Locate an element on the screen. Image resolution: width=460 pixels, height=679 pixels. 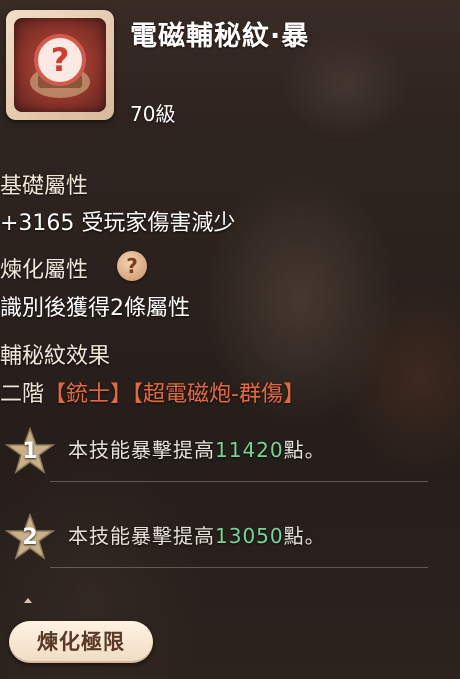
base-attr-heading: 基礎屬性 is located at coordinates (44, 186).